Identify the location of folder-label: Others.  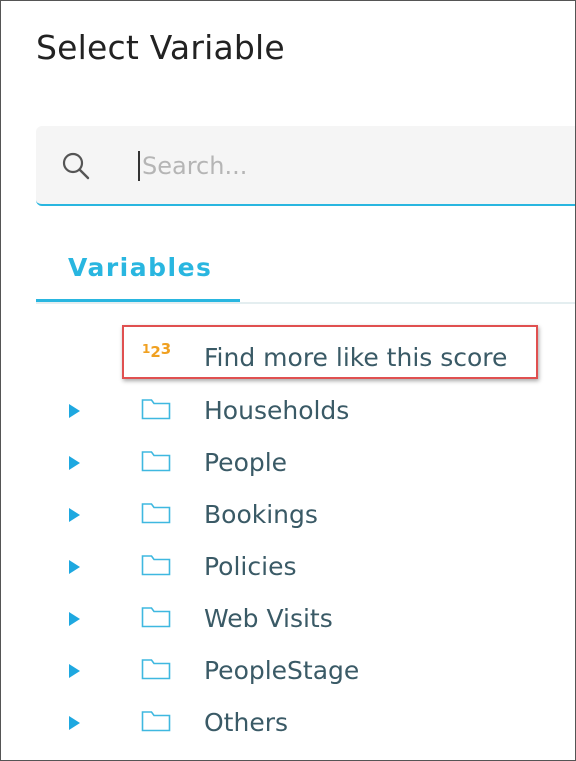
(246, 722).